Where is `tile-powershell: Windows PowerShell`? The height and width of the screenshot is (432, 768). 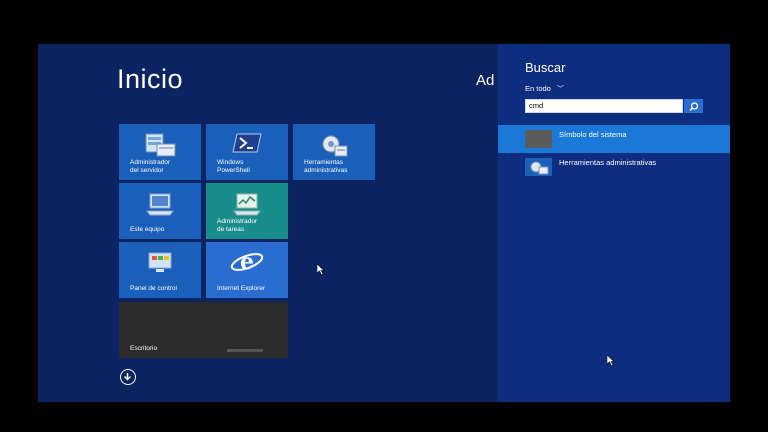 tile-powershell: Windows PowerShell is located at coordinates (247, 152).